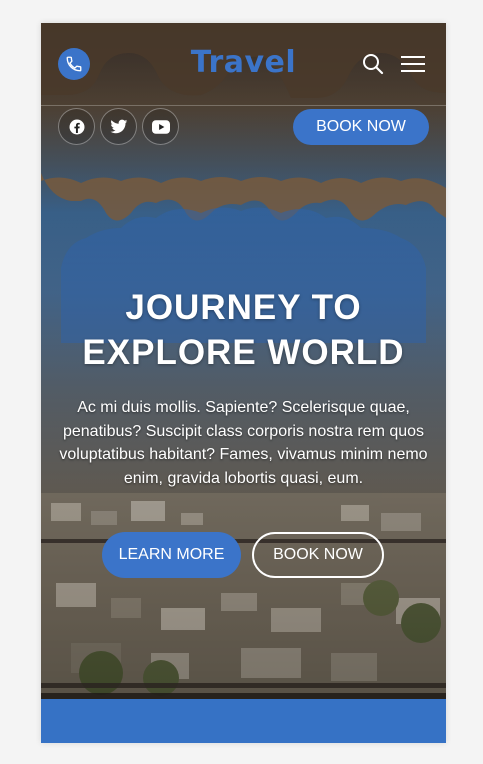 This screenshot has width=483, height=764. Describe the element at coordinates (318, 555) in the screenshot. I see `book-now-button: BOOK NOW` at that location.